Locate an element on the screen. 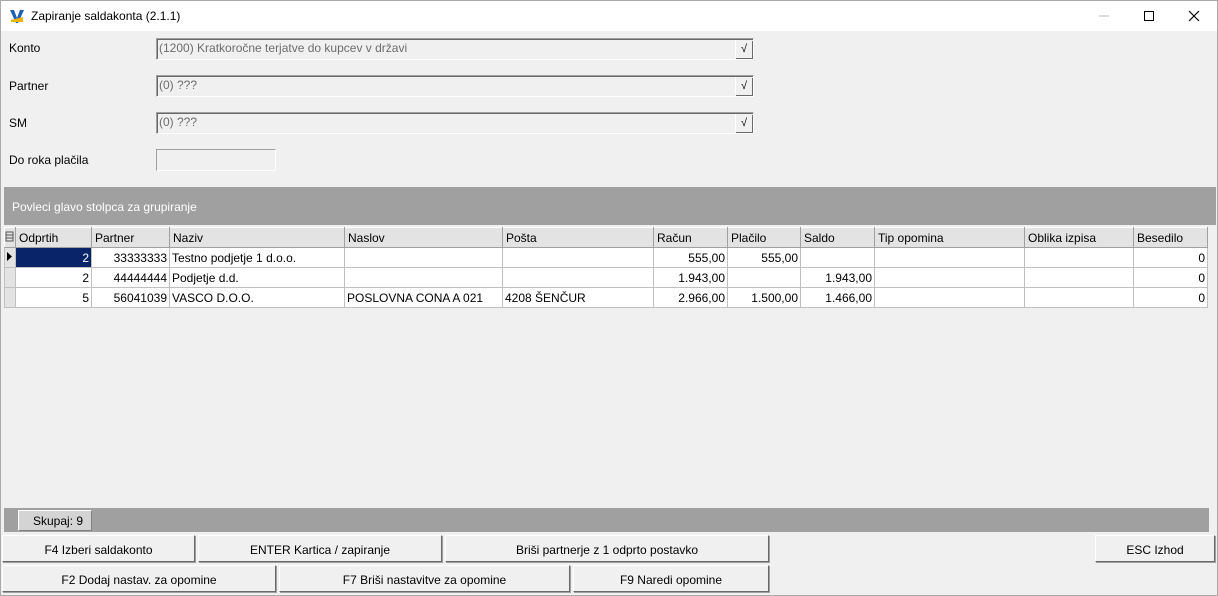 This screenshot has width=1218, height=596. maximize-icon is located at coordinates (1149, 16).